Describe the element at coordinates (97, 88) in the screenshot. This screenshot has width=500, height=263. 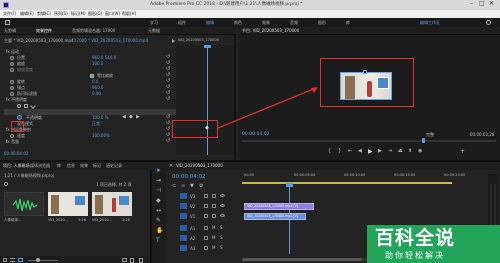
I see `property-value: 960.0` at that location.